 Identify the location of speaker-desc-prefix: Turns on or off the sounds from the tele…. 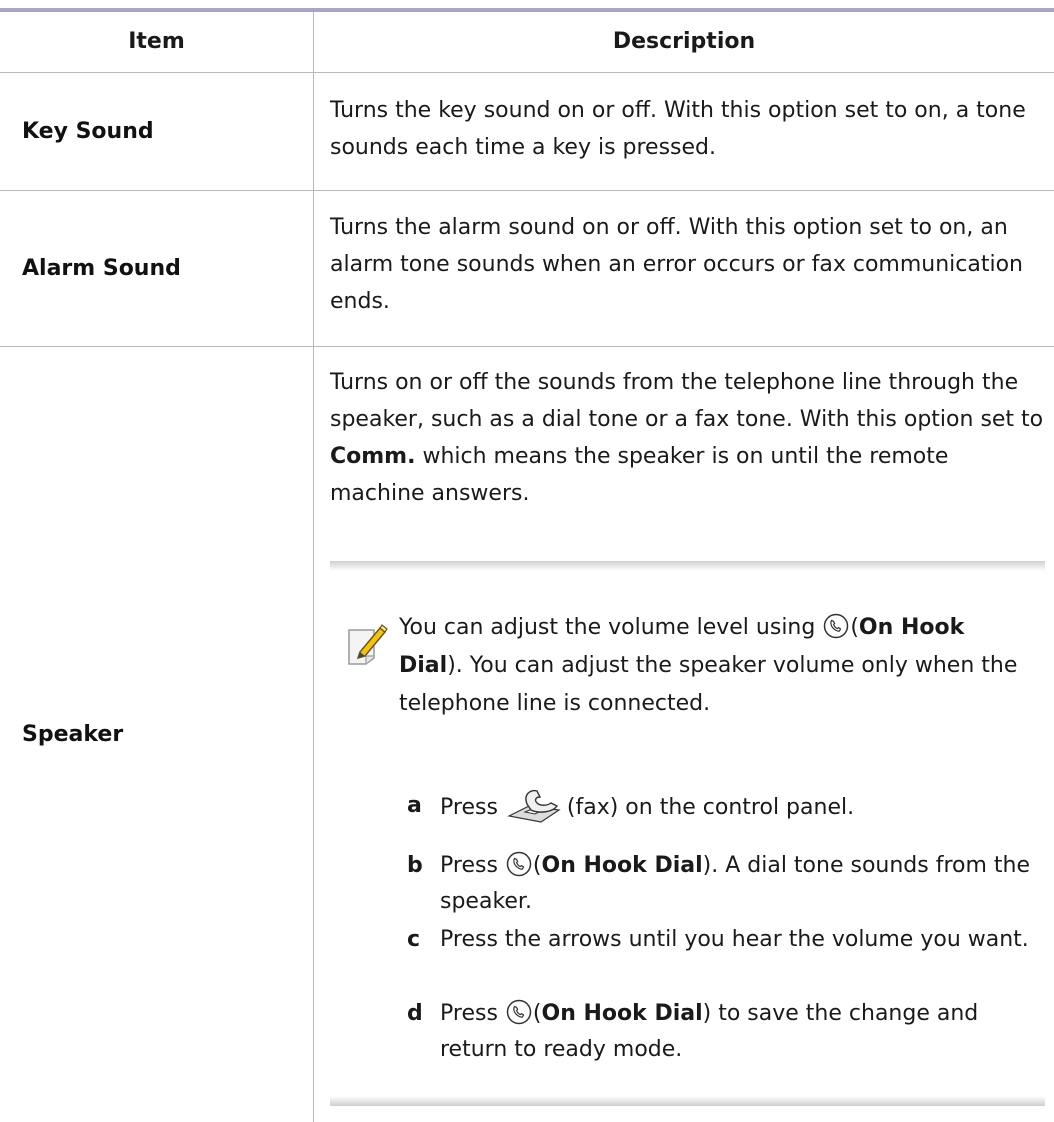
(687, 401).